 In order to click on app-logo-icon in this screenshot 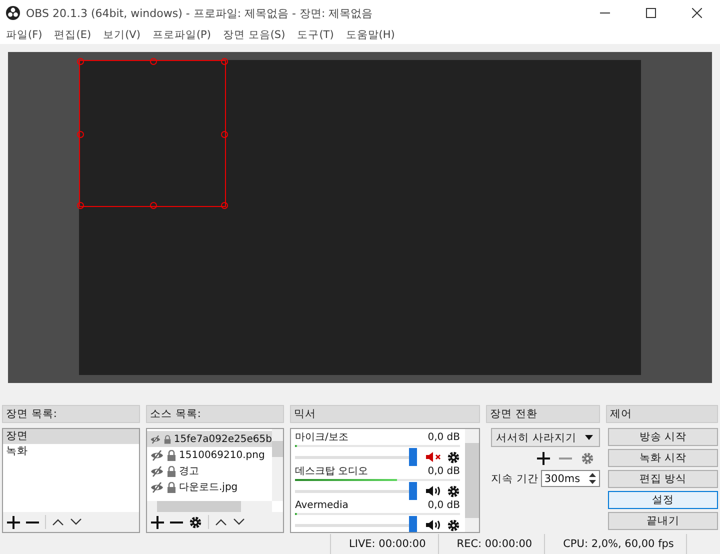, I will do `click(13, 13)`.